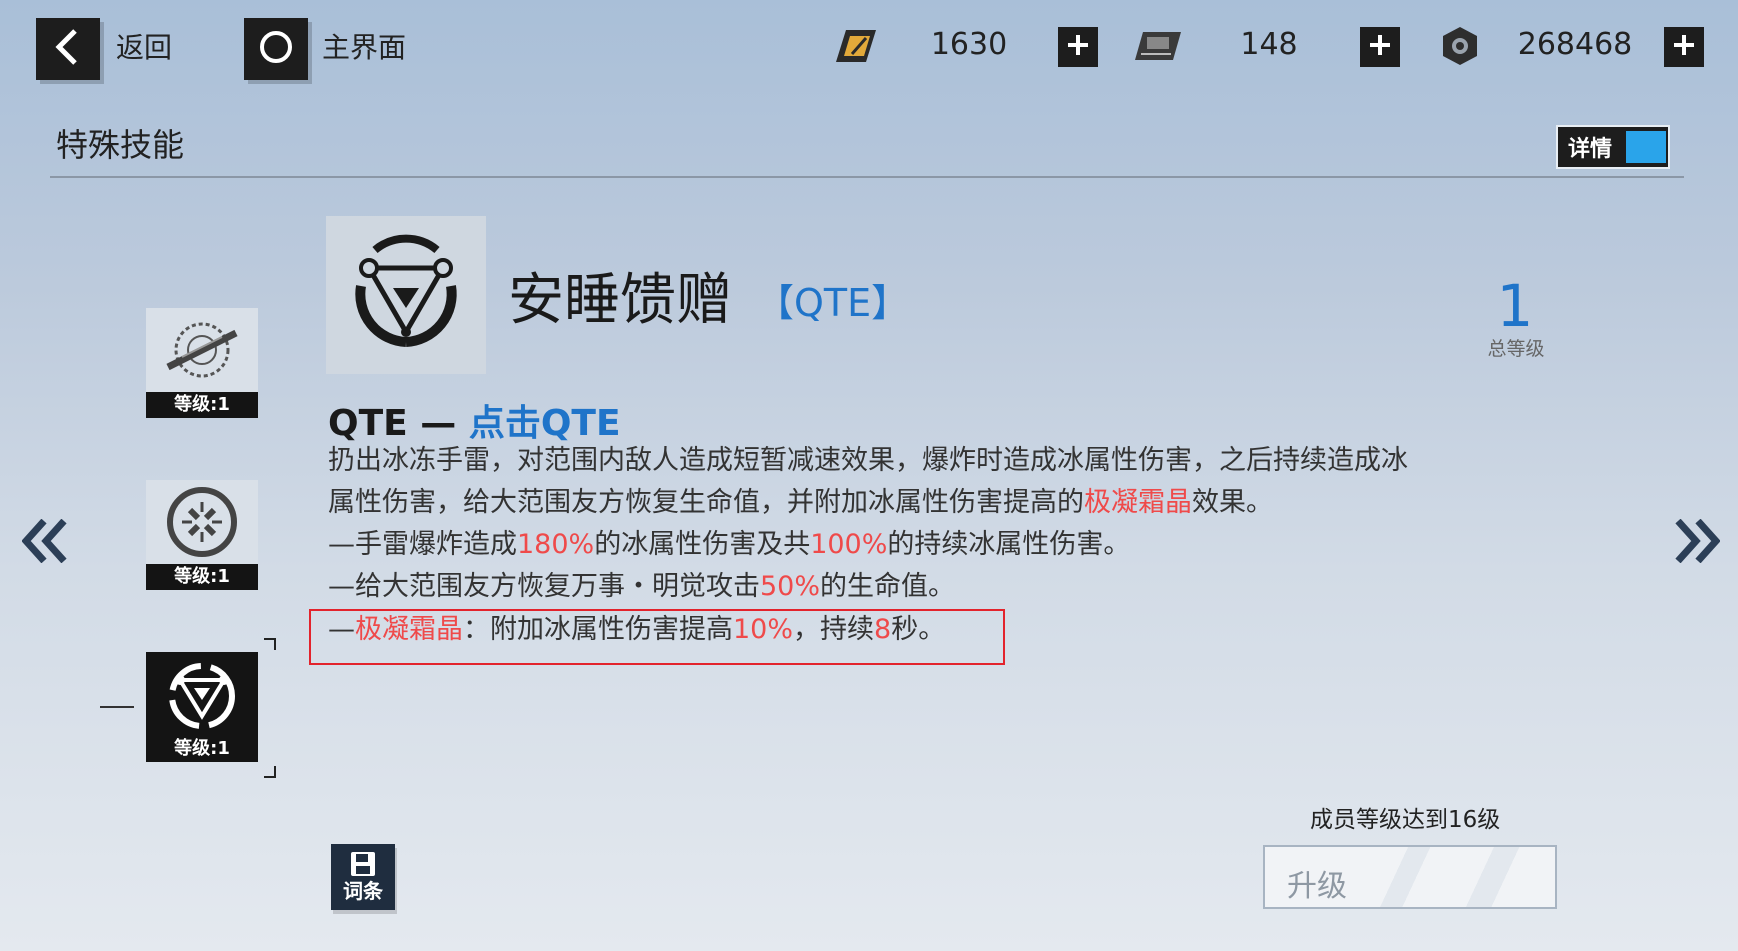 The width and height of the screenshot is (1738, 951). I want to click on value-heal: 50%, so click(790, 586).